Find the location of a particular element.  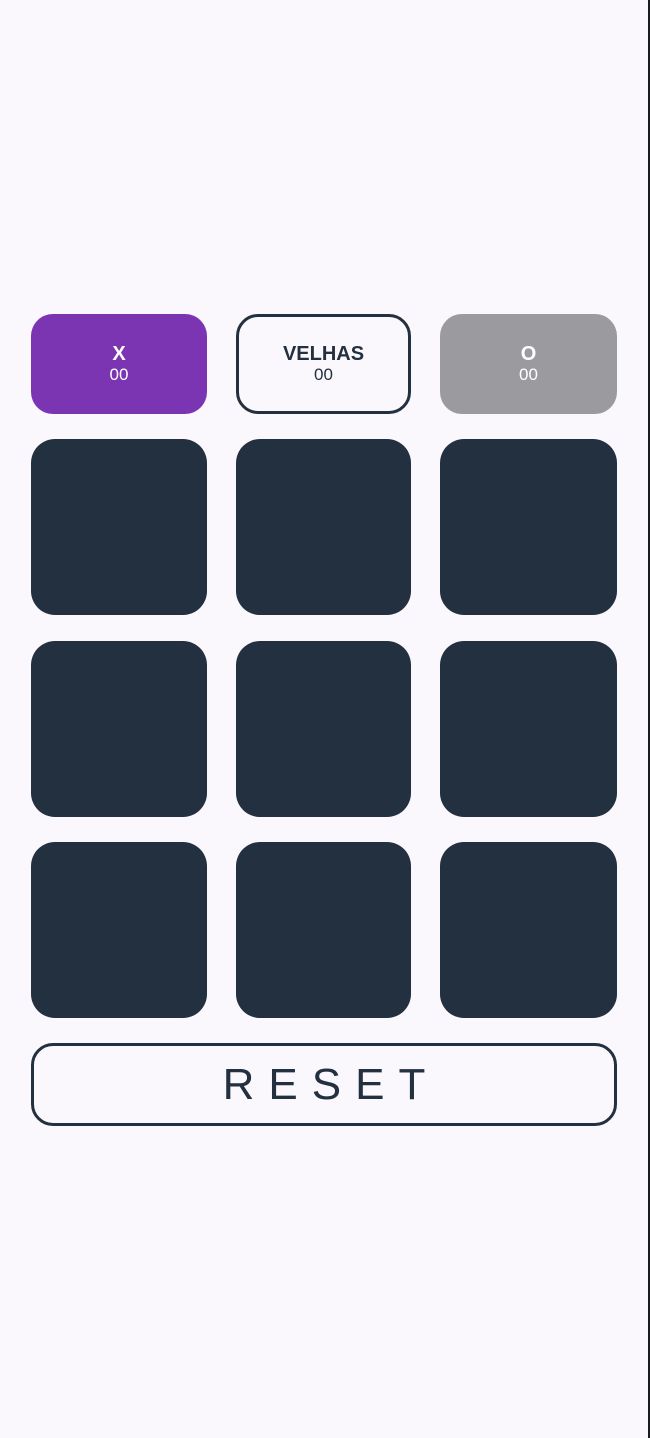

reset-button-label: RESET is located at coordinates (331, 1084).